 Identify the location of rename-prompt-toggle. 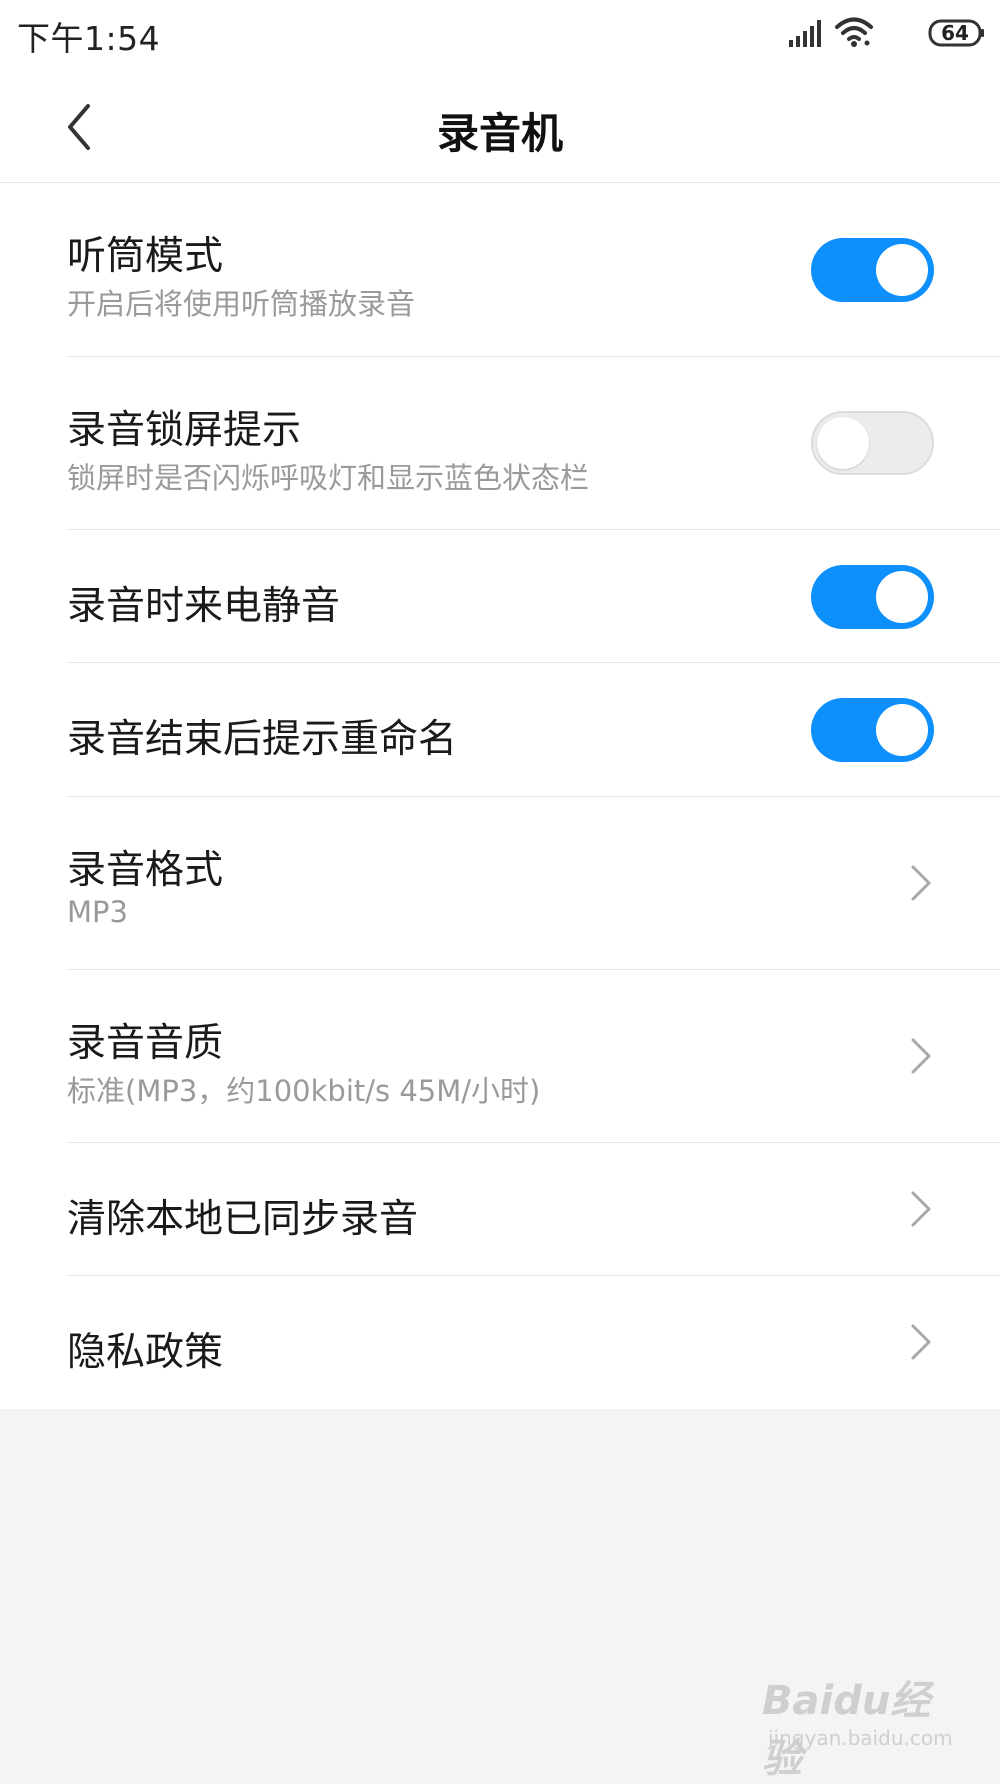
(872, 730).